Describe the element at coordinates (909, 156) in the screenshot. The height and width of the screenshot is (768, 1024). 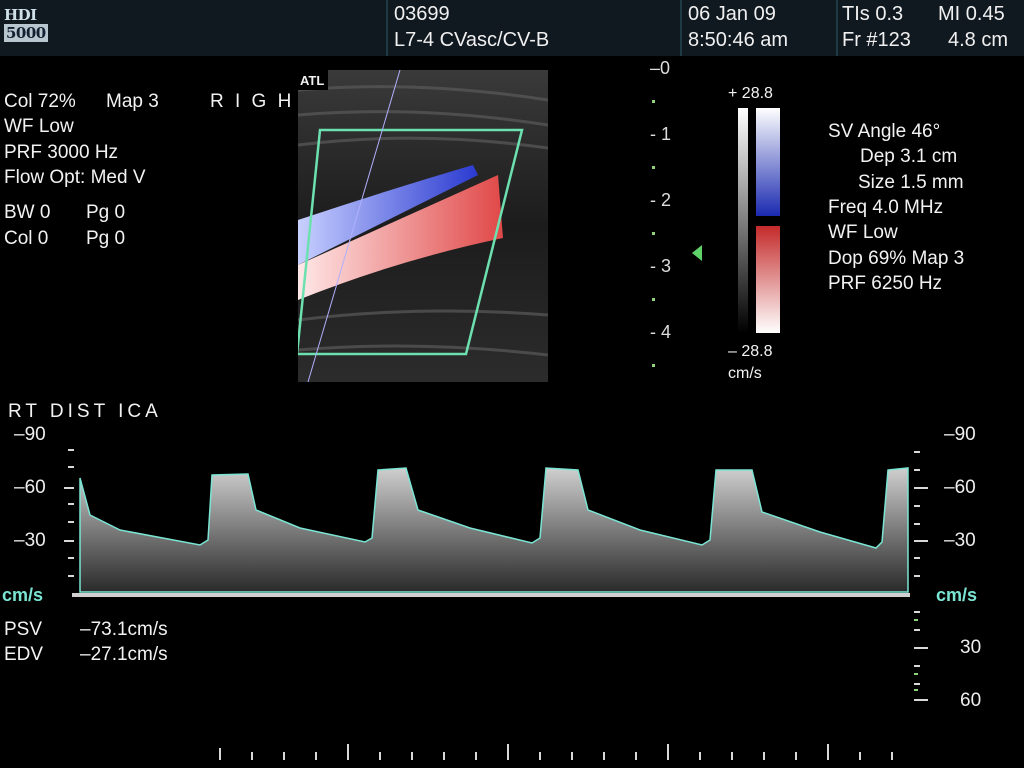
I see `sample-volume-depth: Dep 3.1 cm` at that location.